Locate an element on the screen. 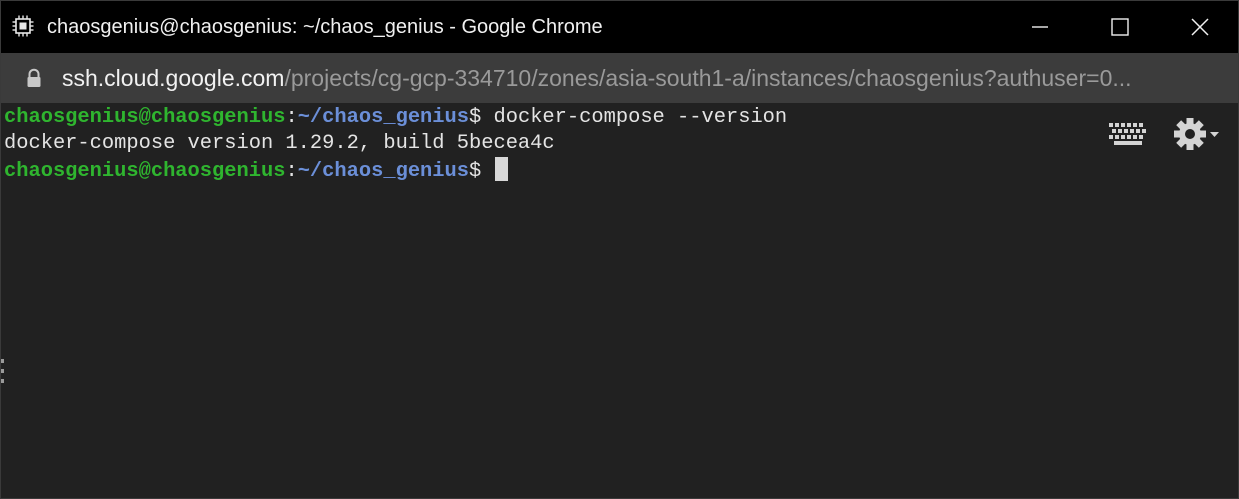  maximize-button is located at coordinates (1120, 27).